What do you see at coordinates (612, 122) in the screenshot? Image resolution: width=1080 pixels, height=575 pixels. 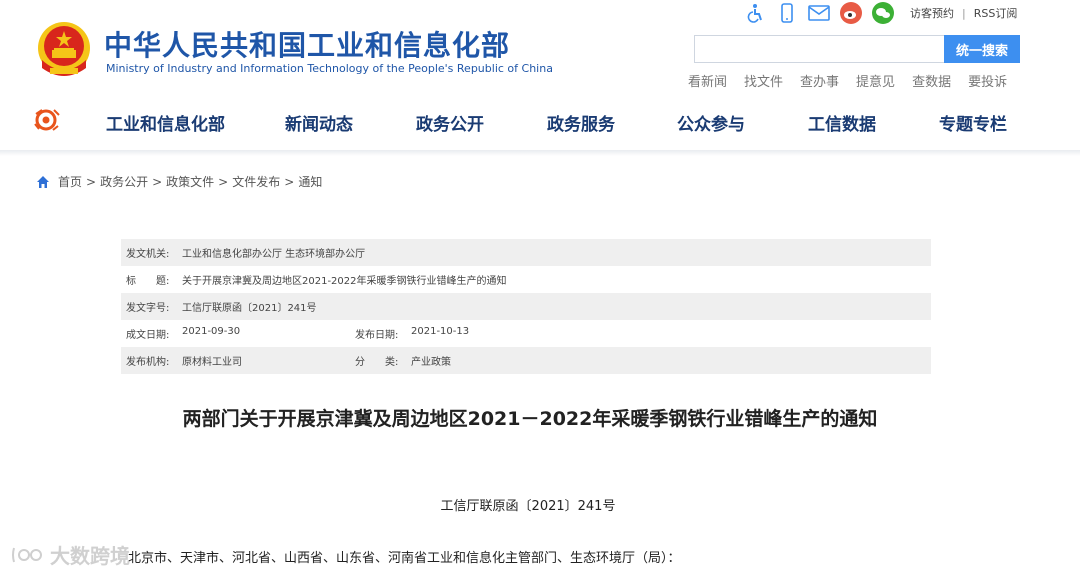 I see `nav-item-gov-services: 政务服务` at bounding box center [612, 122].